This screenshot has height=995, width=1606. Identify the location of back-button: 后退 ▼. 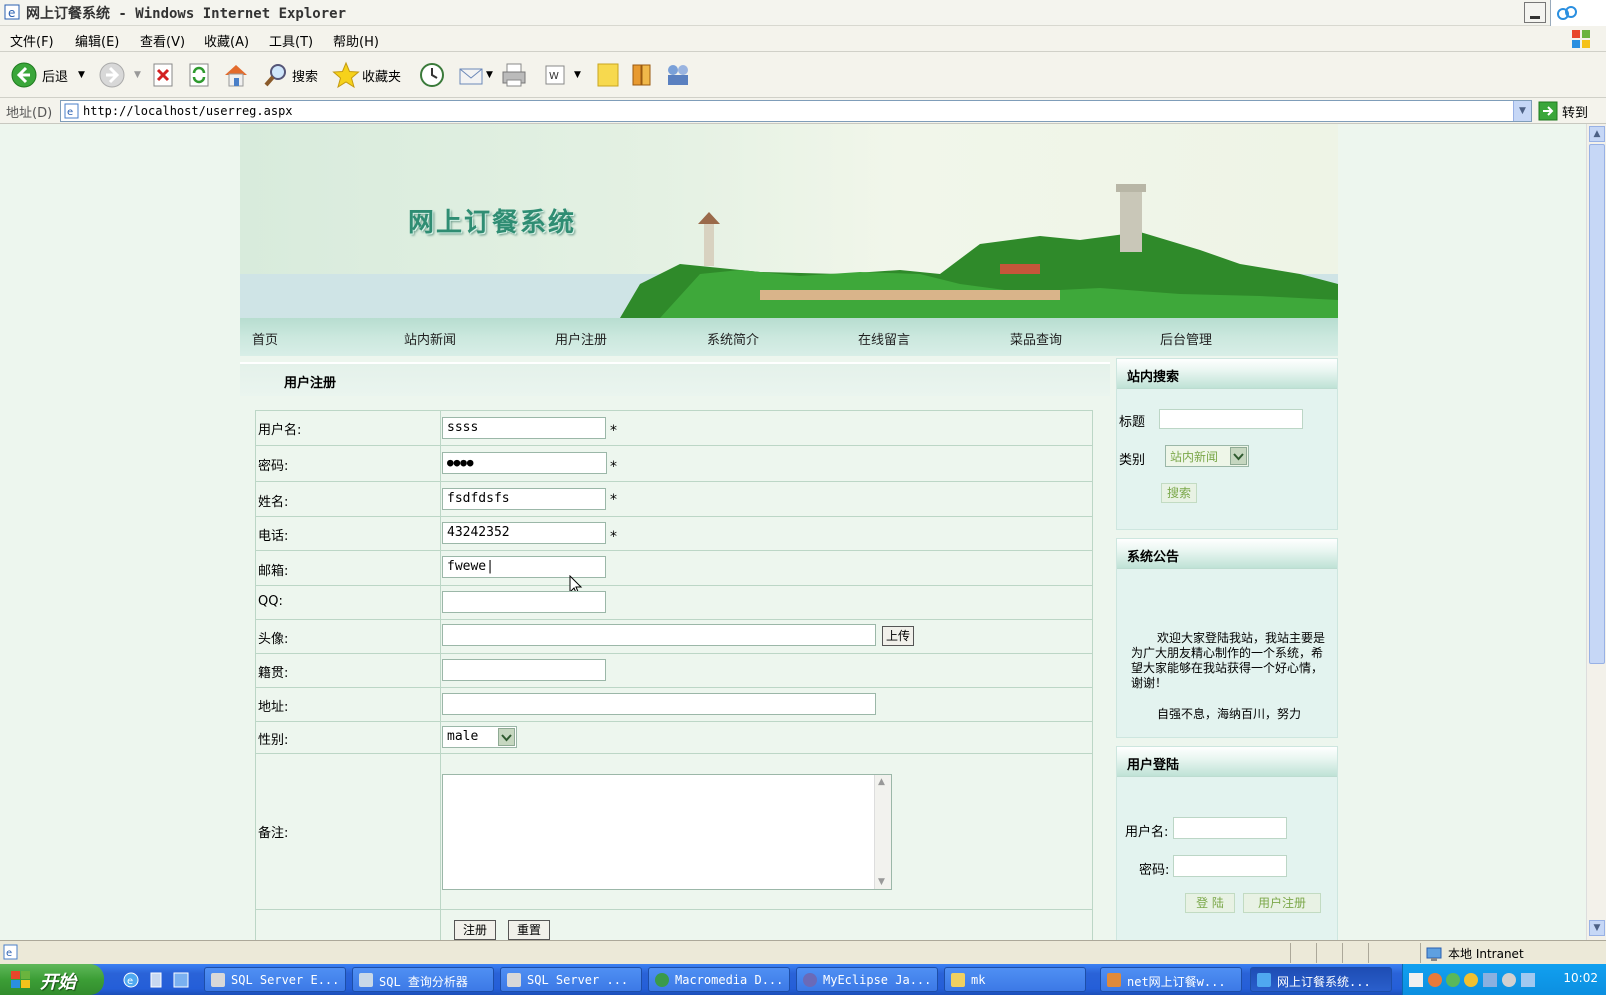
(47, 75).